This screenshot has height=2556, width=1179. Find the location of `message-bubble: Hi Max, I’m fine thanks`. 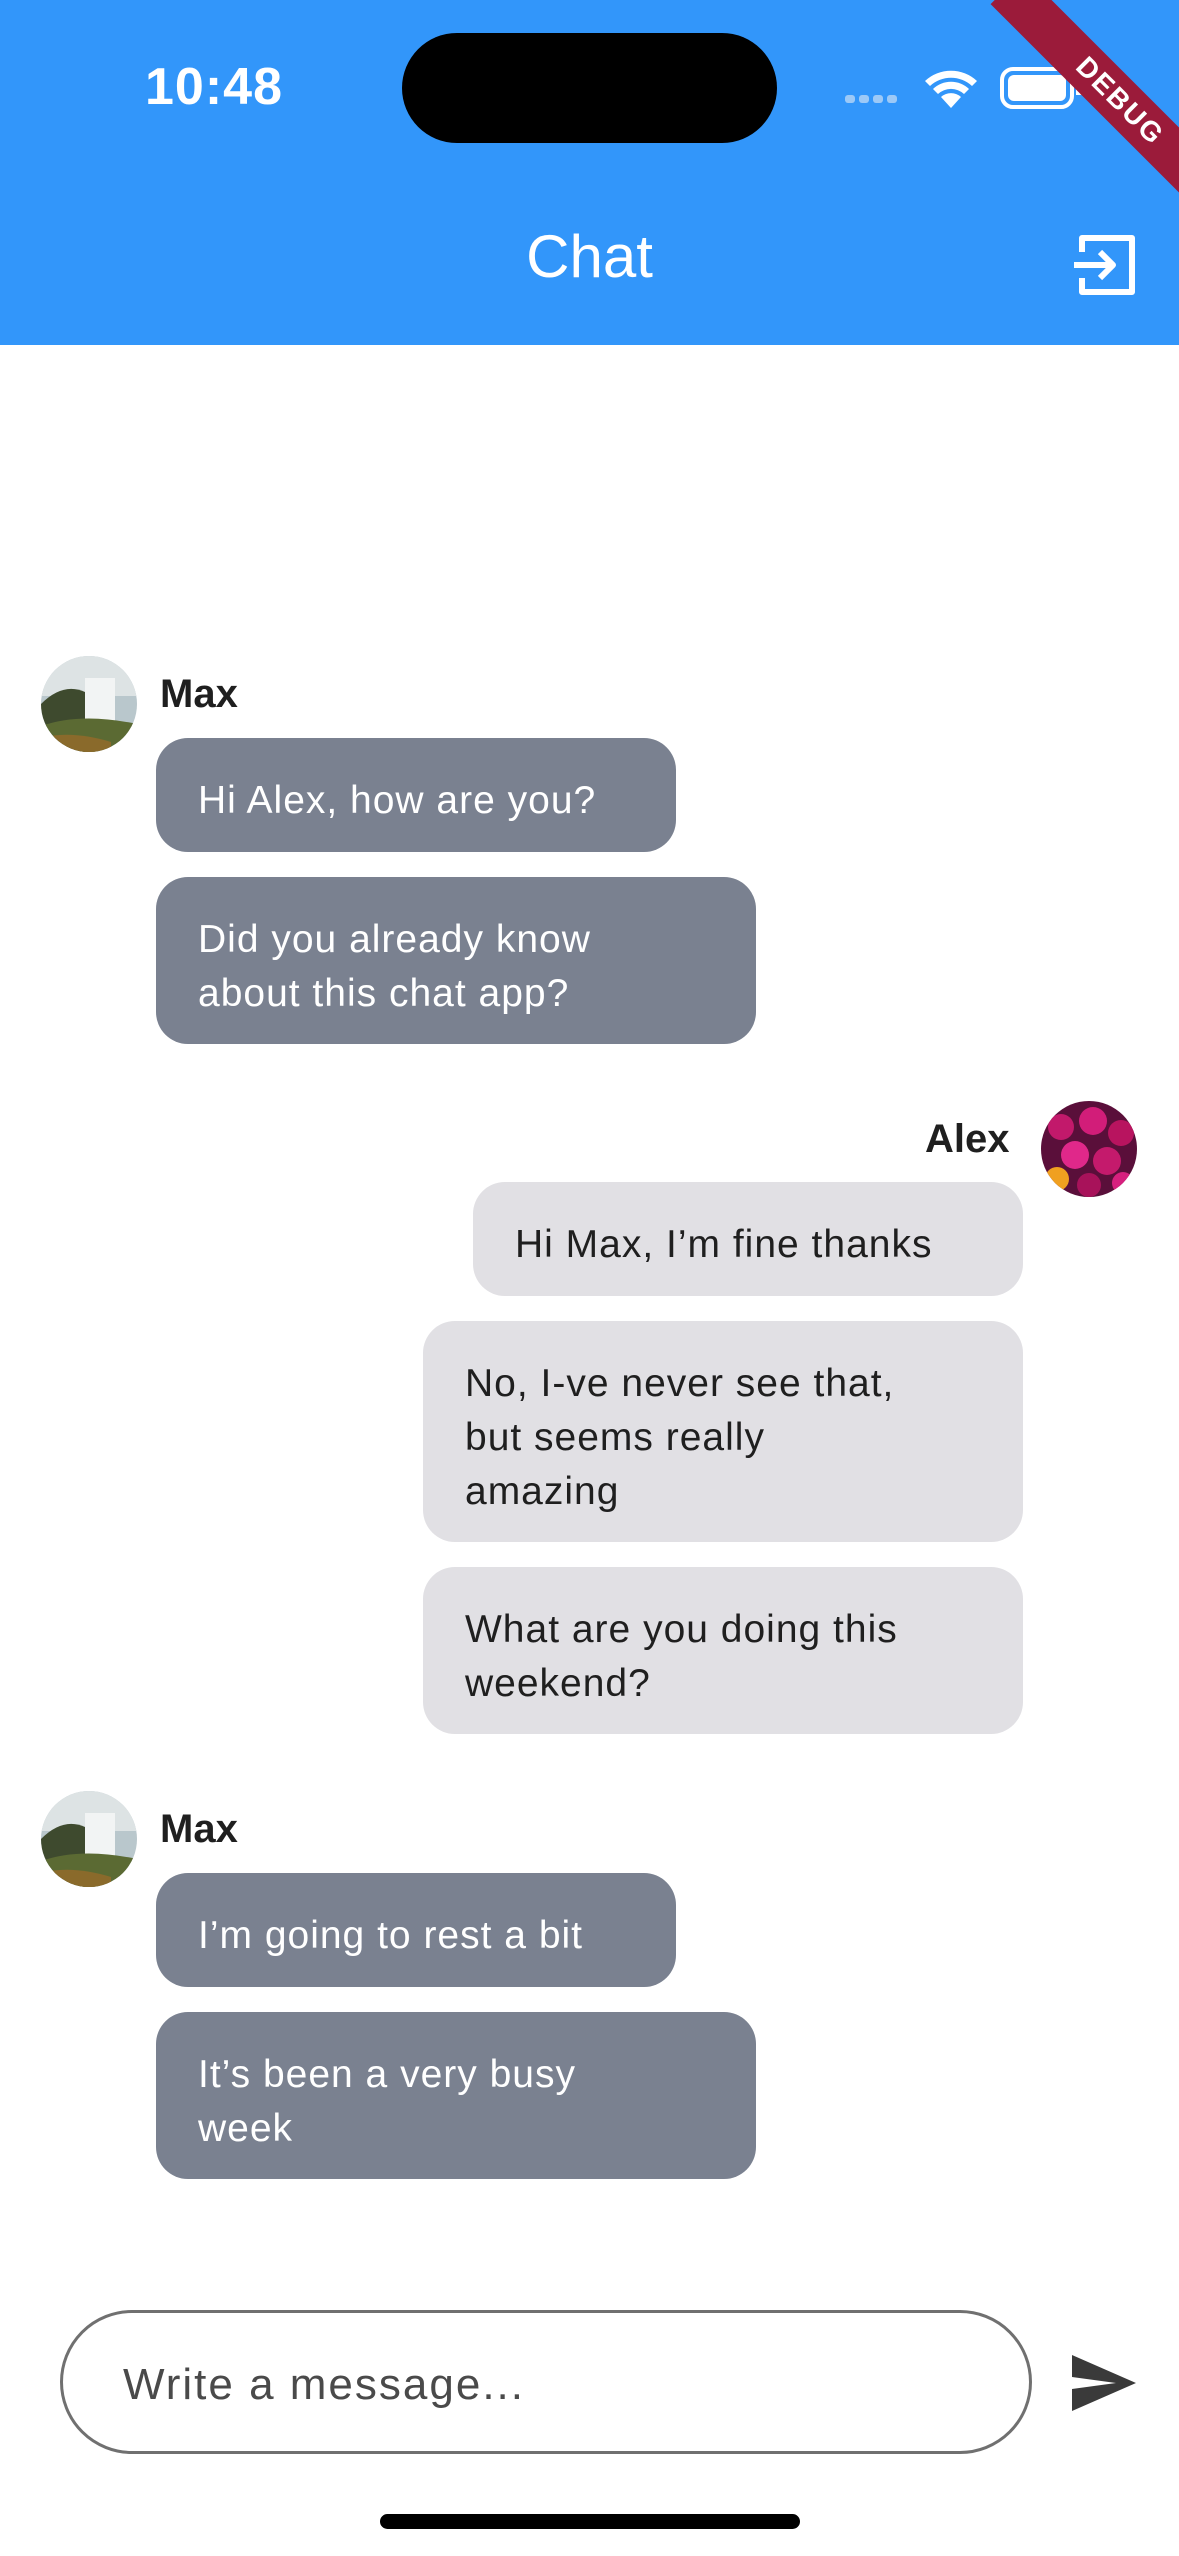

message-bubble: Hi Max, I’m fine thanks is located at coordinates (748, 1239).